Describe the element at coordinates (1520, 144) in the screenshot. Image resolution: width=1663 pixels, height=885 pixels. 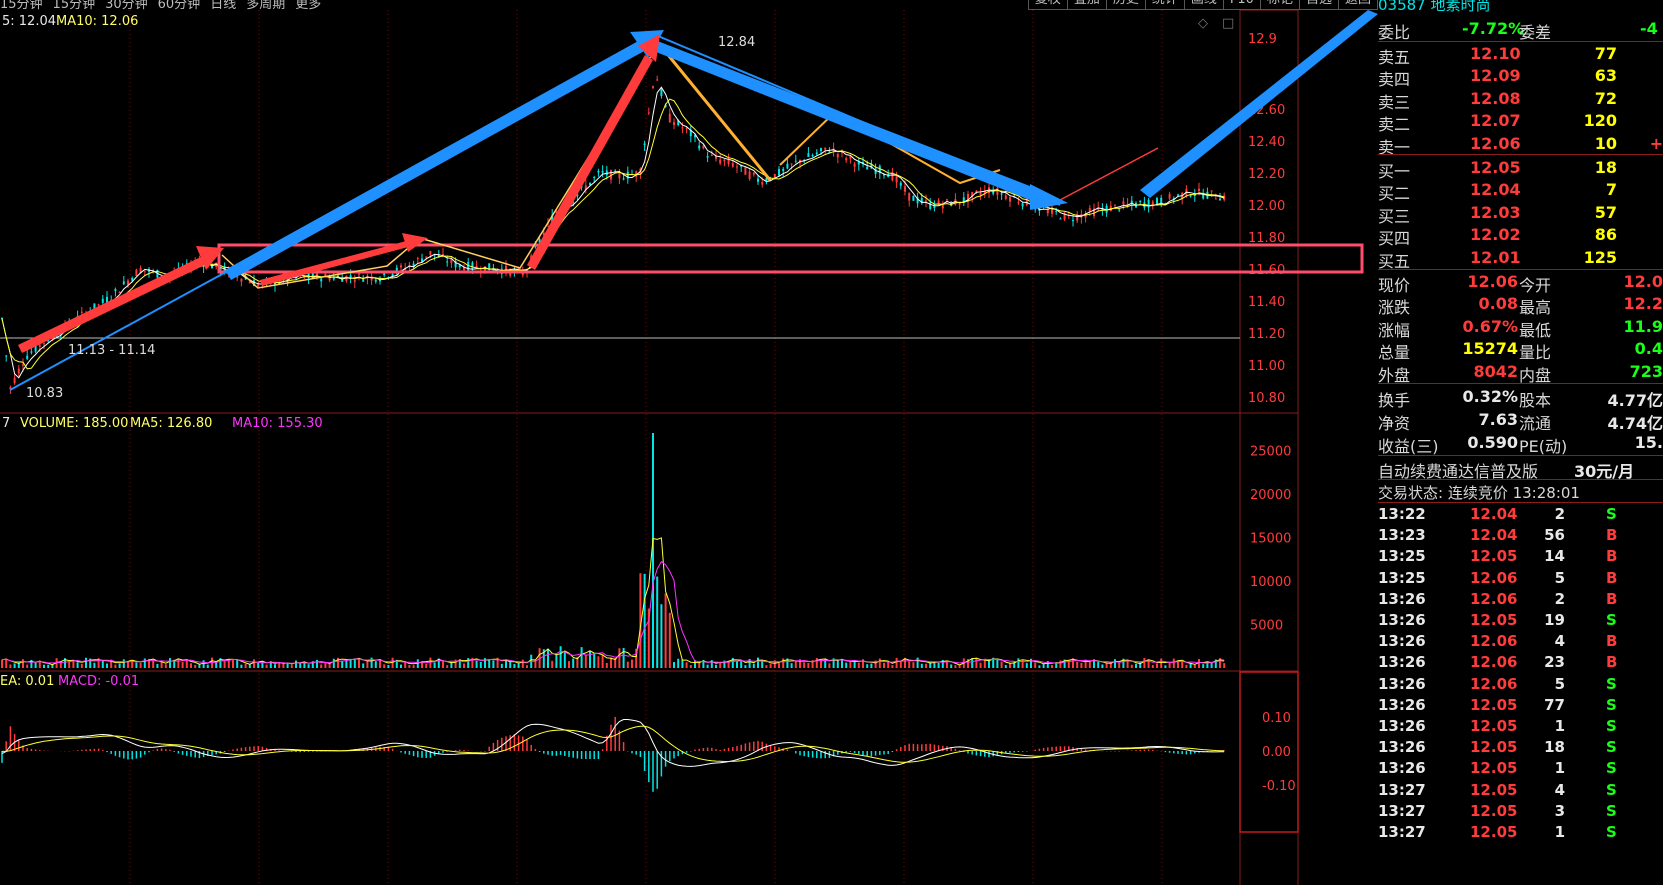
I see `ask-row: 卖一 12.06 10 +` at that location.